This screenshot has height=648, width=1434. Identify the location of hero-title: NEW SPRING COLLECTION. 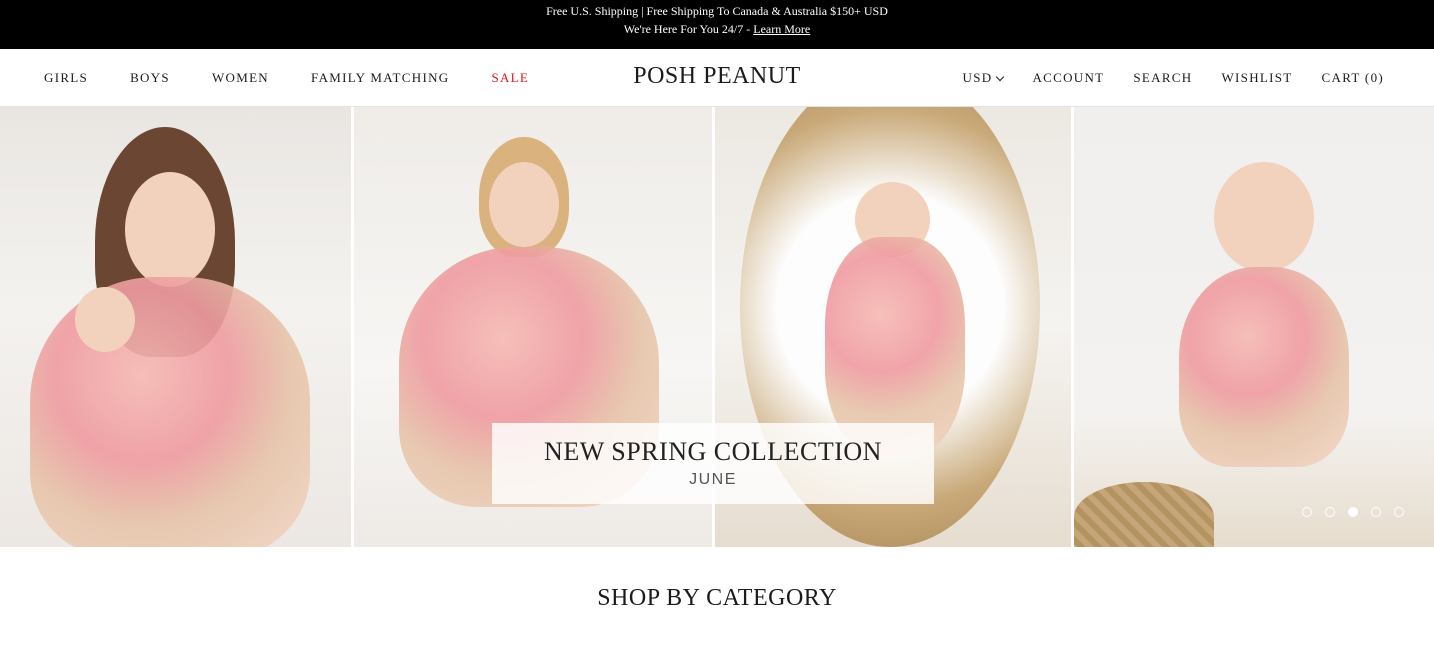
(713, 451).